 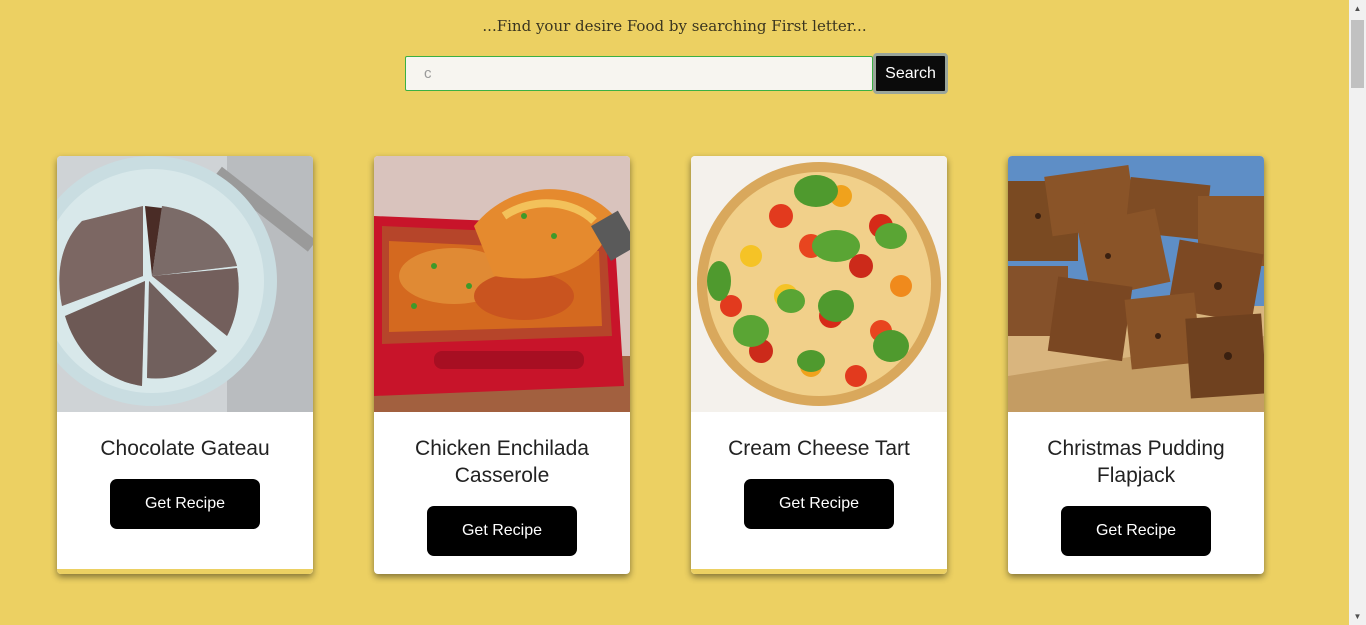 I want to click on recipe-card: Cream Cheese Tart Get Recipe, so click(x=819, y=365).